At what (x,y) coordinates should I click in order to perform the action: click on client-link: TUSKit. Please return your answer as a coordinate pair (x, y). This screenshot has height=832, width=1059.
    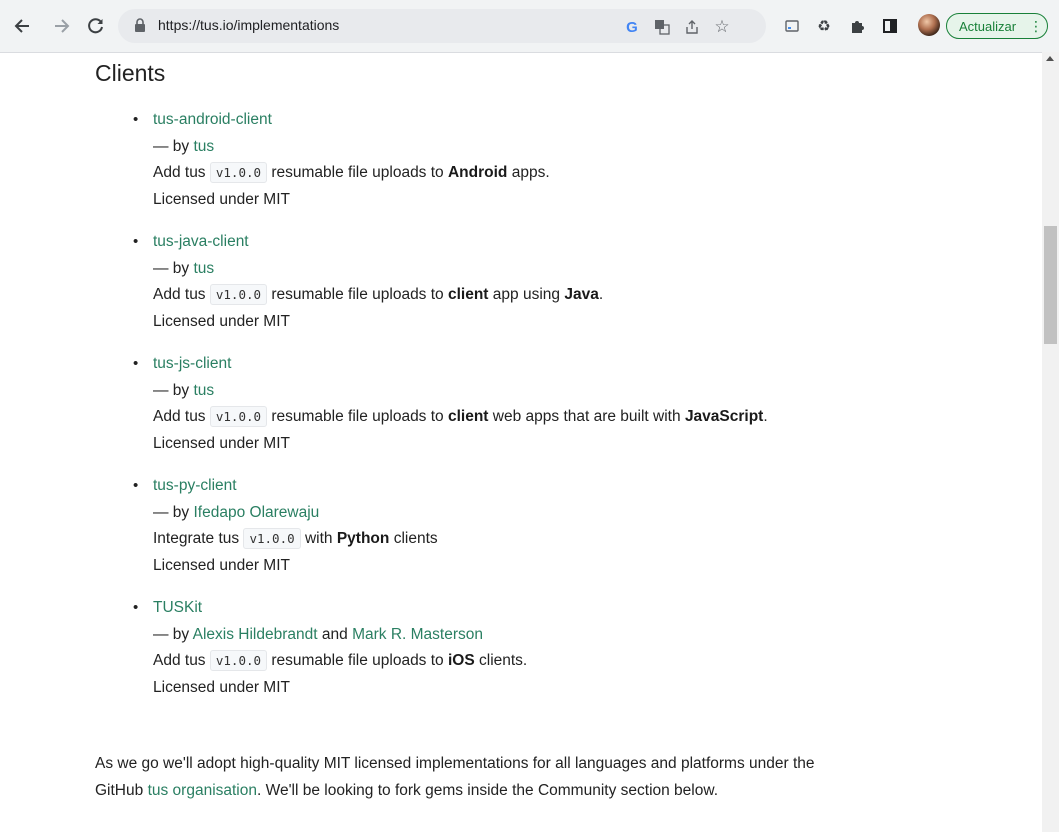
    Looking at the image, I should click on (177, 607).